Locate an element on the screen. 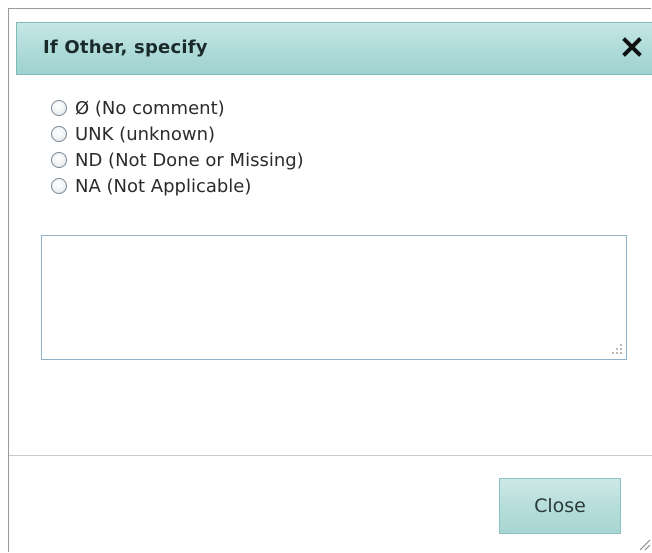 Image resolution: width=652 pixels, height=553 pixels. textarea-resize-grip-icon is located at coordinates (617, 349).